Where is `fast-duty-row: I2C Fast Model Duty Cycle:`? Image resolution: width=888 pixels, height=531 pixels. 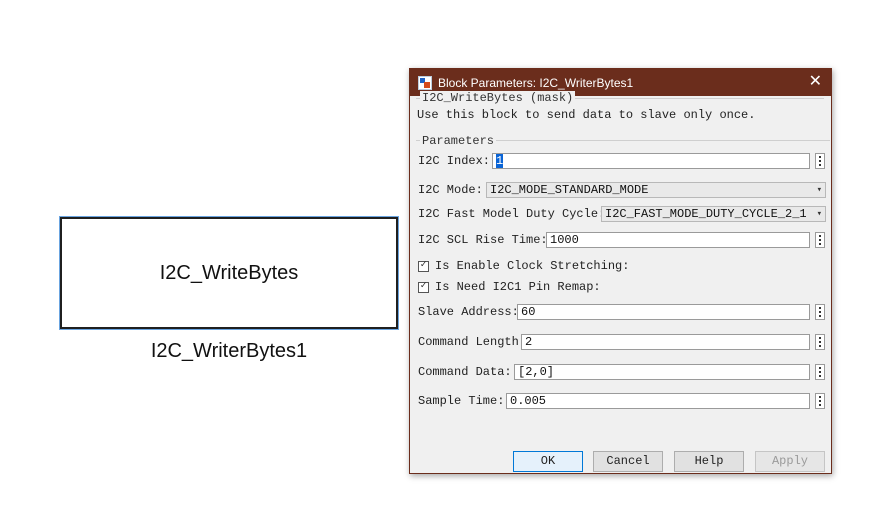
fast-duty-row: I2C Fast Model Duty Cycle: is located at coordinates (513, 214).